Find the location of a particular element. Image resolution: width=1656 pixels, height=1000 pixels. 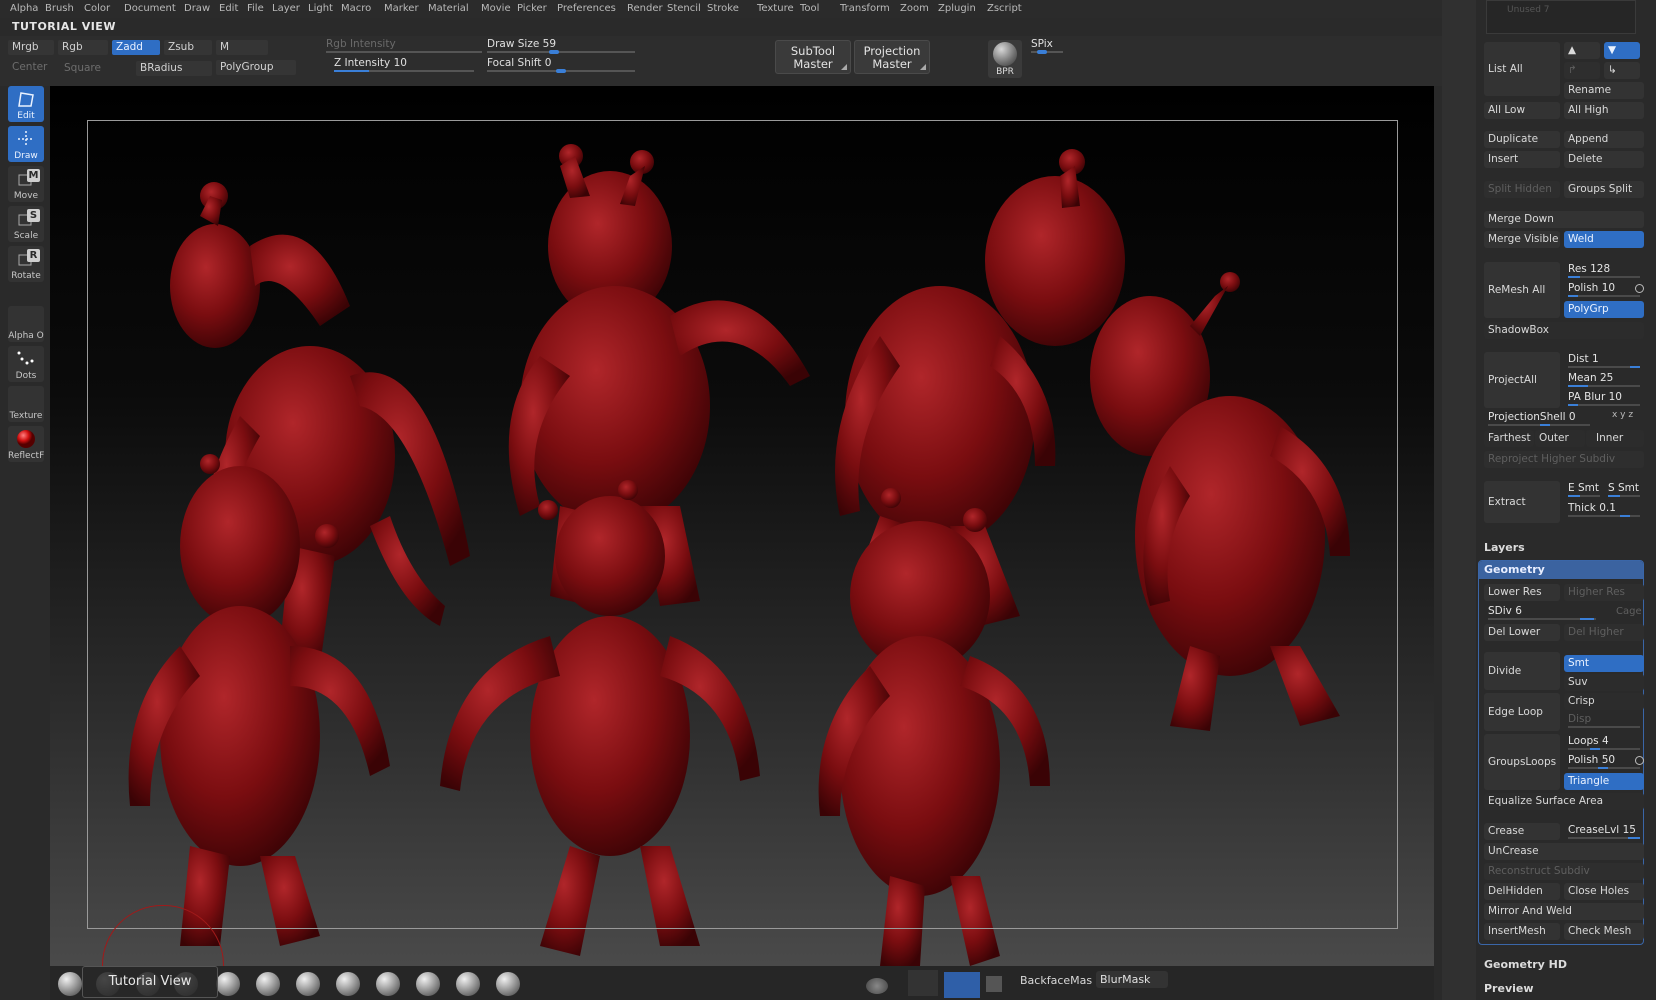

arrow-down-icon: ▼ is located at coordinates (1622, 50).